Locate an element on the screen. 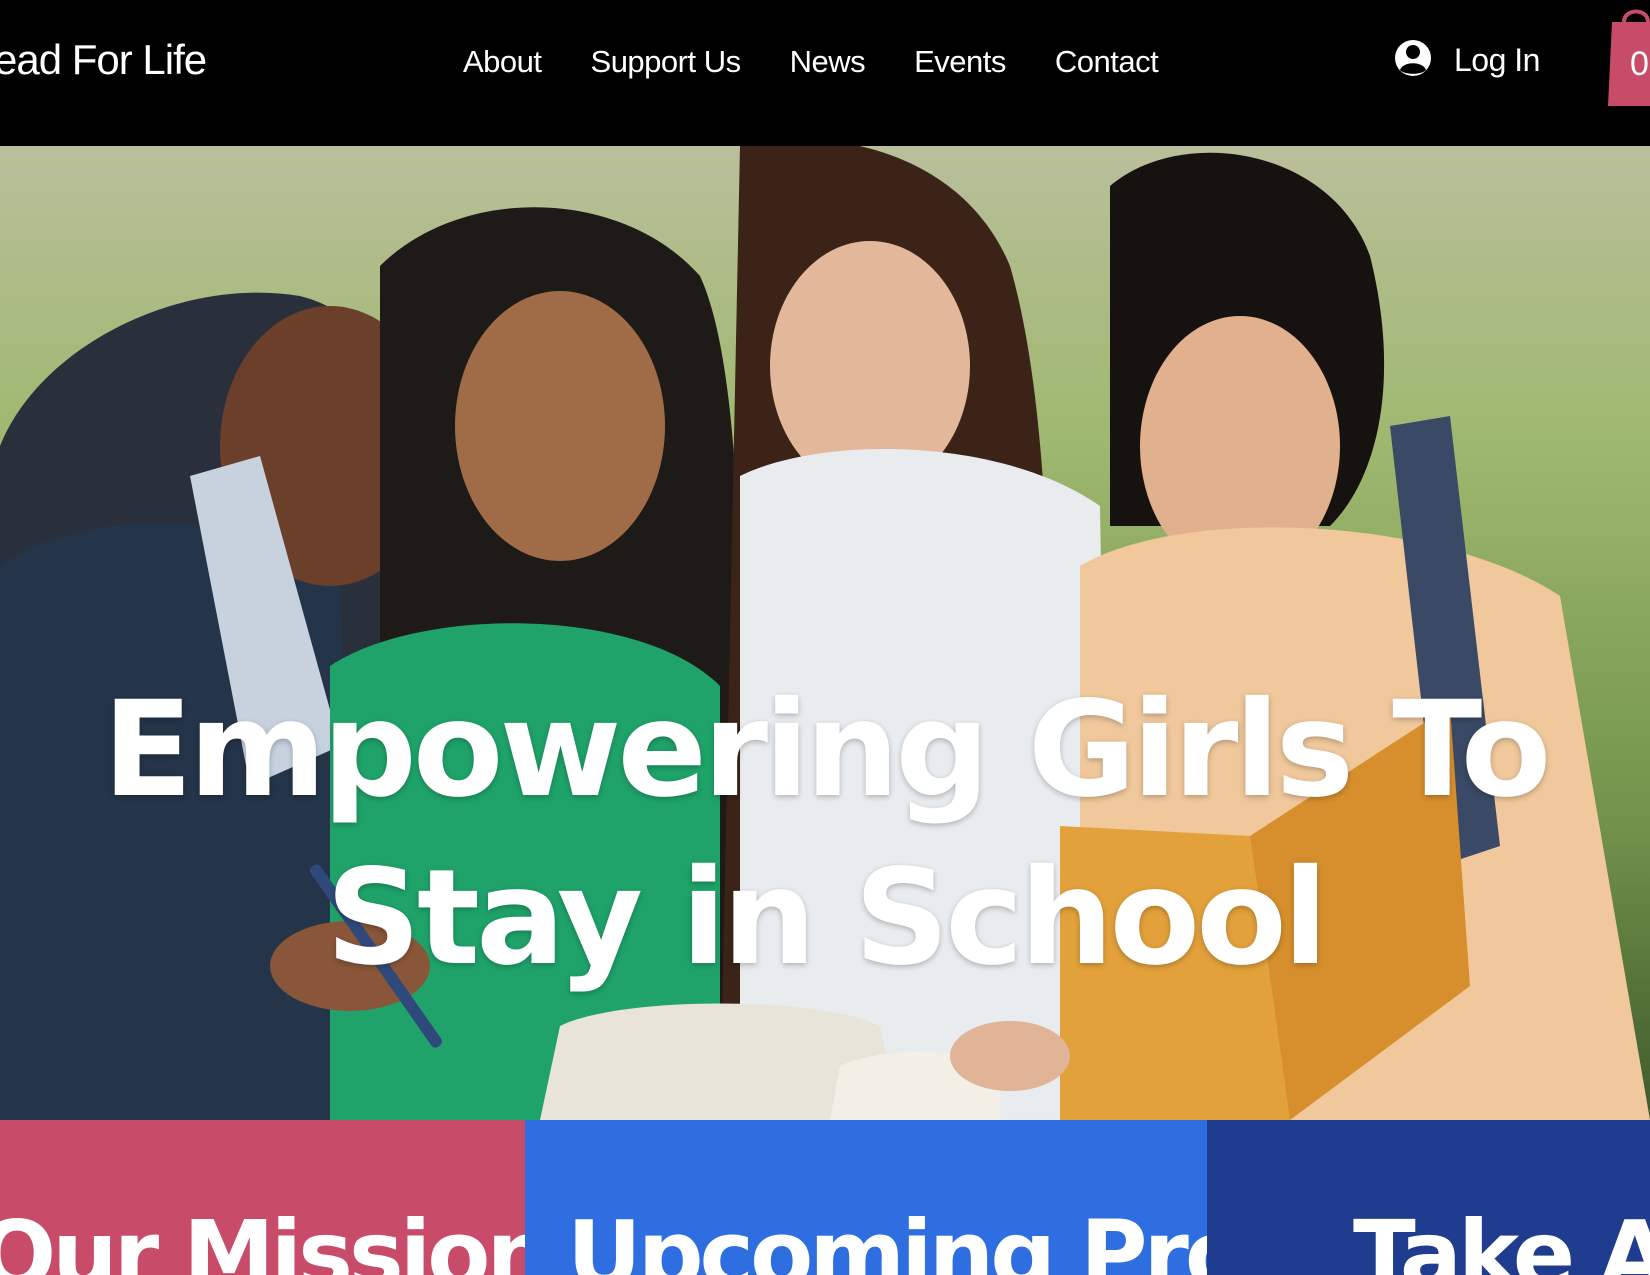 The width and height of the screenshot is (1650, 1275). main-nav: About Support Us News Events Contact is located at coordinates (835, 62).